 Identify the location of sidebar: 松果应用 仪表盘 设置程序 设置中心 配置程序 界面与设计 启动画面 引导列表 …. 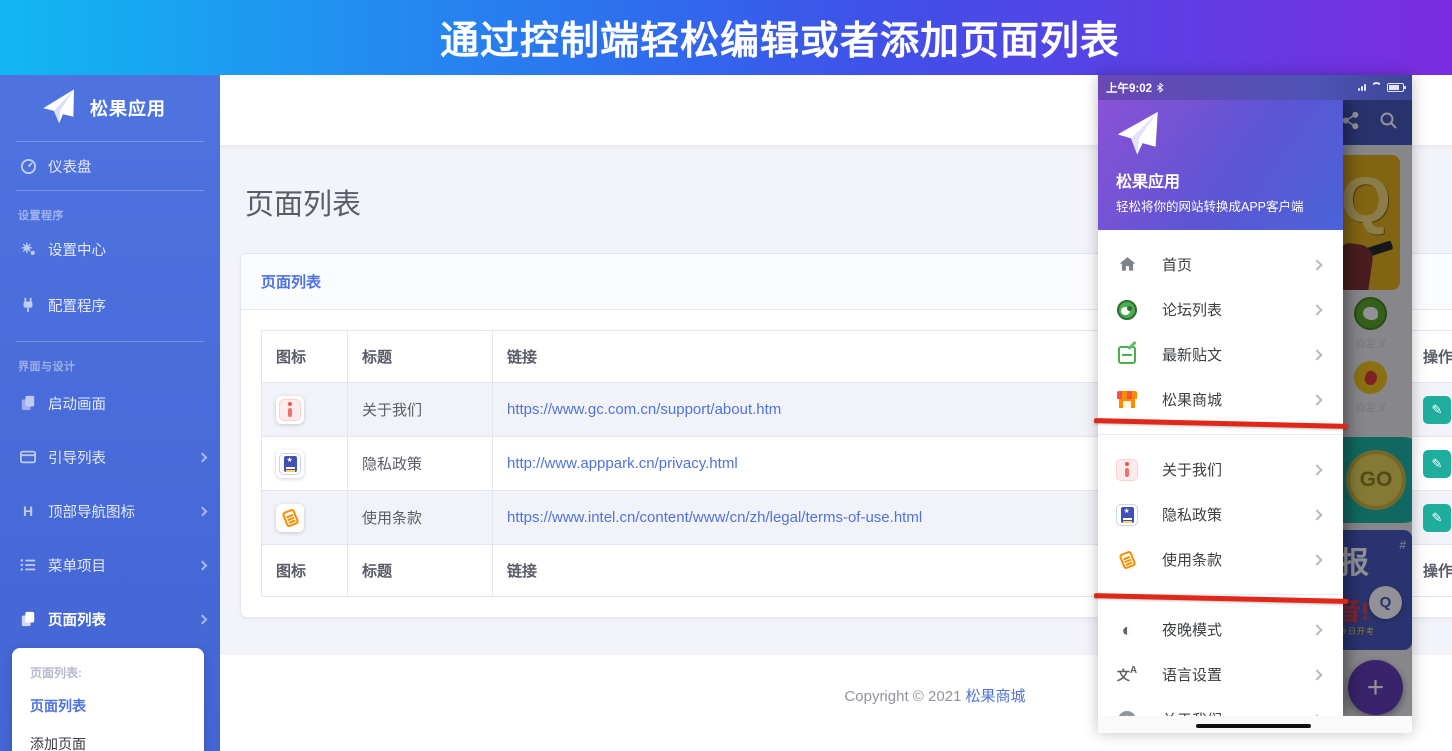
(110, 413).